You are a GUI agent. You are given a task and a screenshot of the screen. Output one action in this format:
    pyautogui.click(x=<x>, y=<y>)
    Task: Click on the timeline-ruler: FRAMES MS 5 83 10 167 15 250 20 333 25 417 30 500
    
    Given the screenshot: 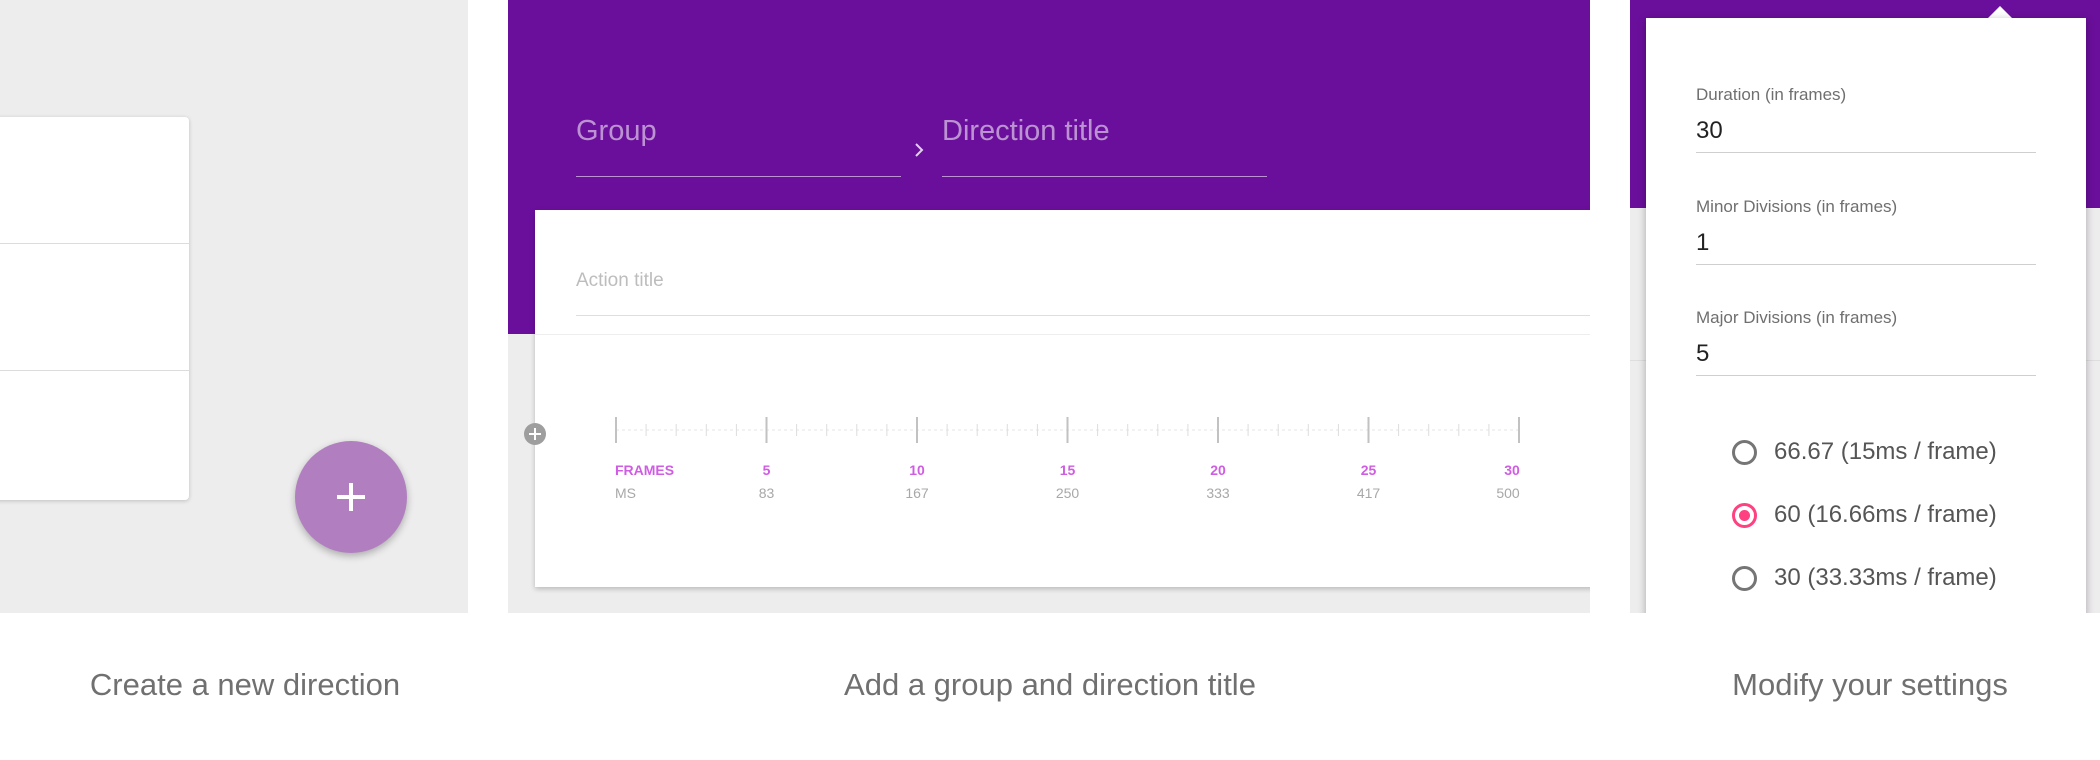 What is the action you would take?
    pyautogui.click(x=1067, y=459)
    